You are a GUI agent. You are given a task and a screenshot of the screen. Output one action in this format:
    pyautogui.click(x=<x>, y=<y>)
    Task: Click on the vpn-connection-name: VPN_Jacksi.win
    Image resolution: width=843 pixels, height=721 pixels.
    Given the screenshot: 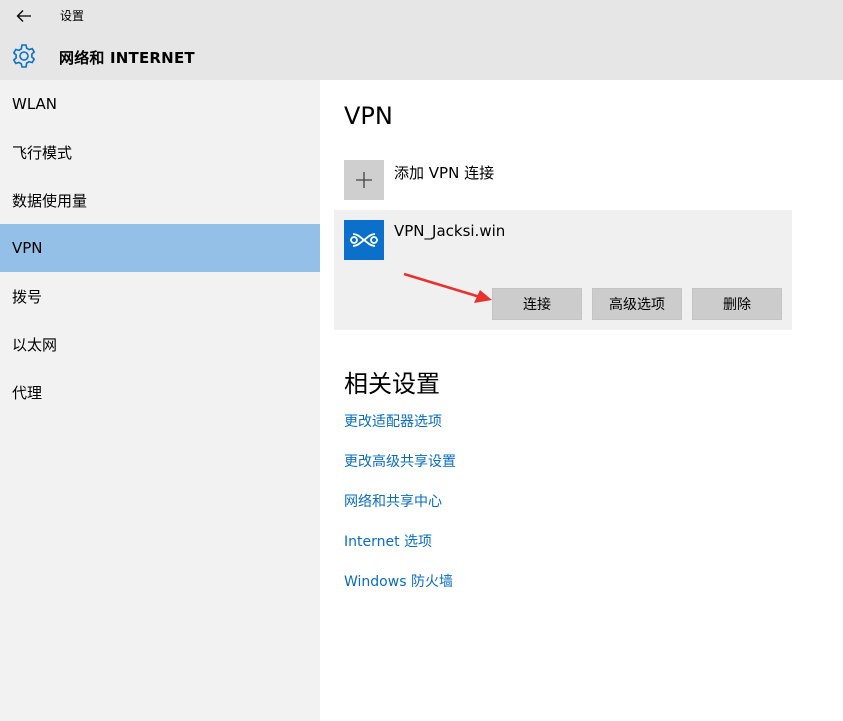 What is the action you would take?
    pyautogui.click(x=450, y=231)
    